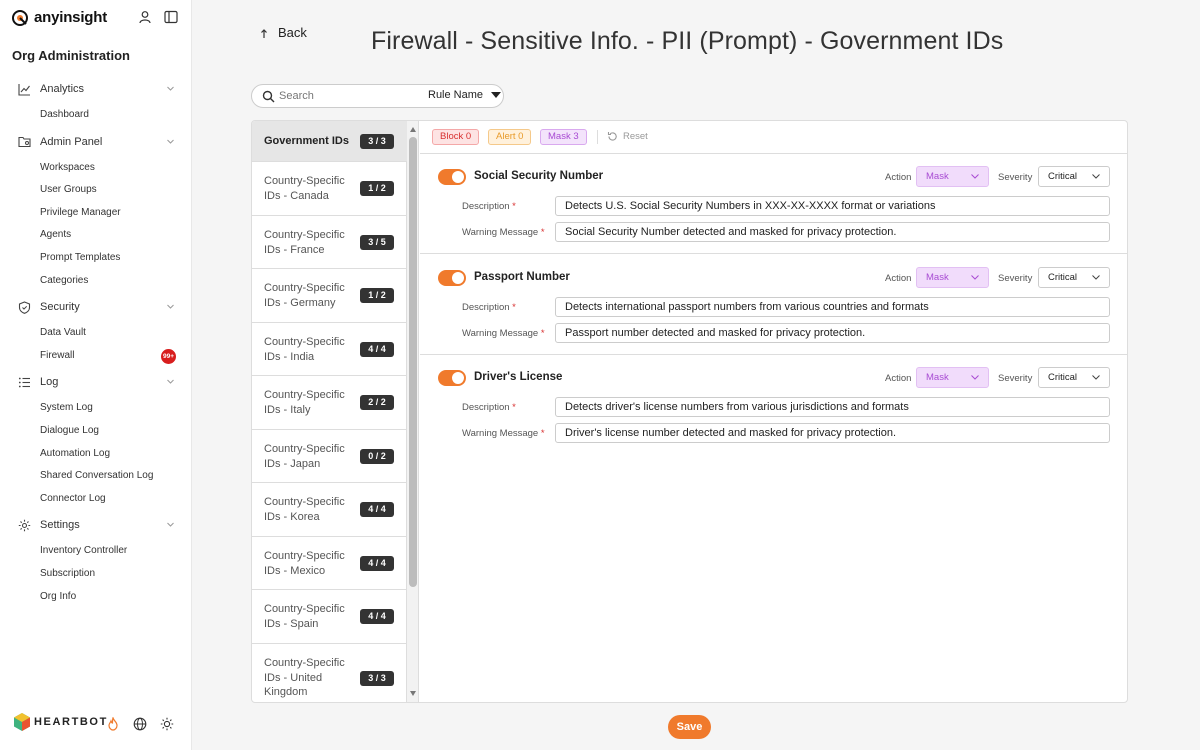 This screenshot has height=750, width=1200. I want to click on category-item-spain: Country-Specific IDs - Spain 4 / 4, so click(329, 617).